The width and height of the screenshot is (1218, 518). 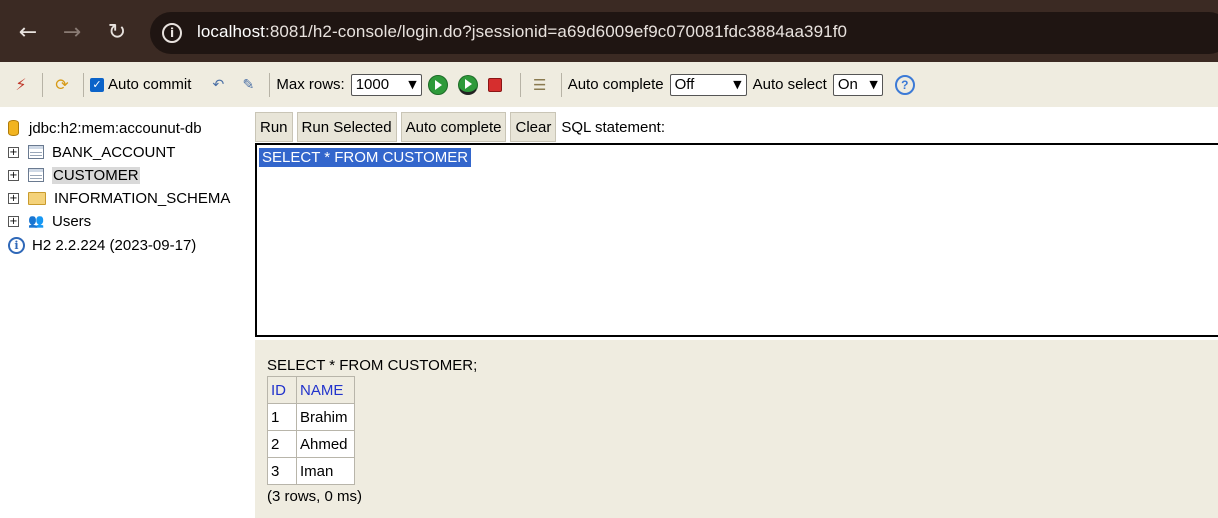 What do you see at coordinates (72, 221) in the screenshot?
I see `tree-item-label: Users` at bounding box center [72, 221].